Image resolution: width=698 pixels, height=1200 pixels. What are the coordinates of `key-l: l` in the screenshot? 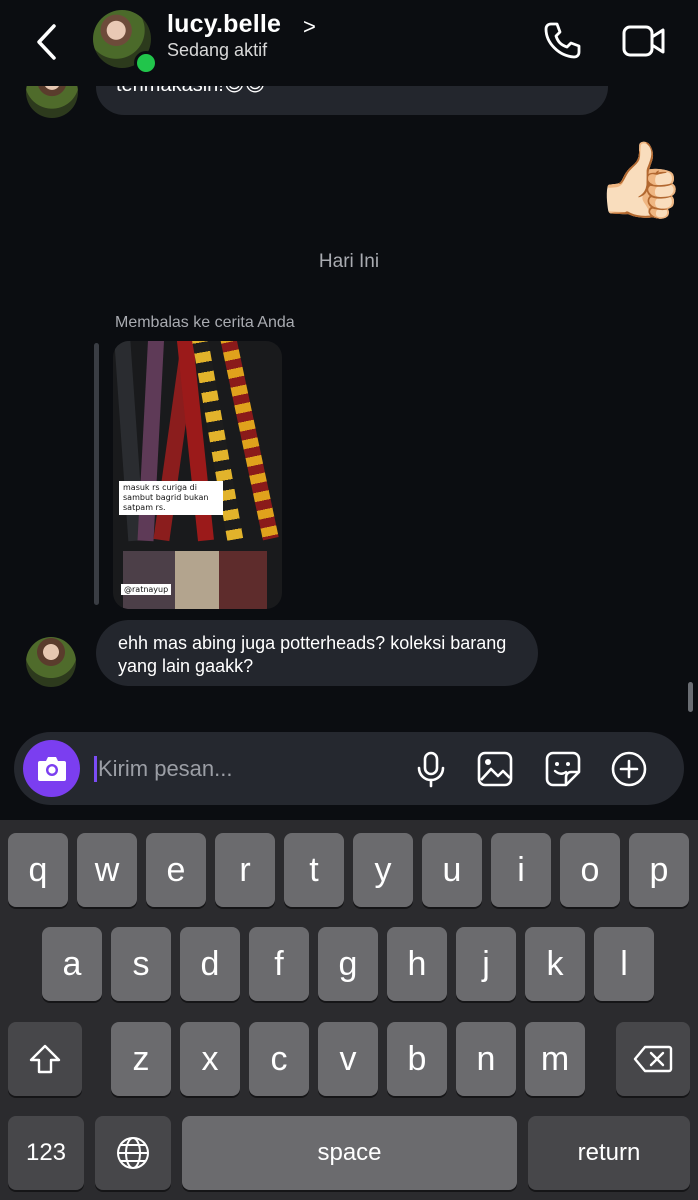 It's located at (624, 964).